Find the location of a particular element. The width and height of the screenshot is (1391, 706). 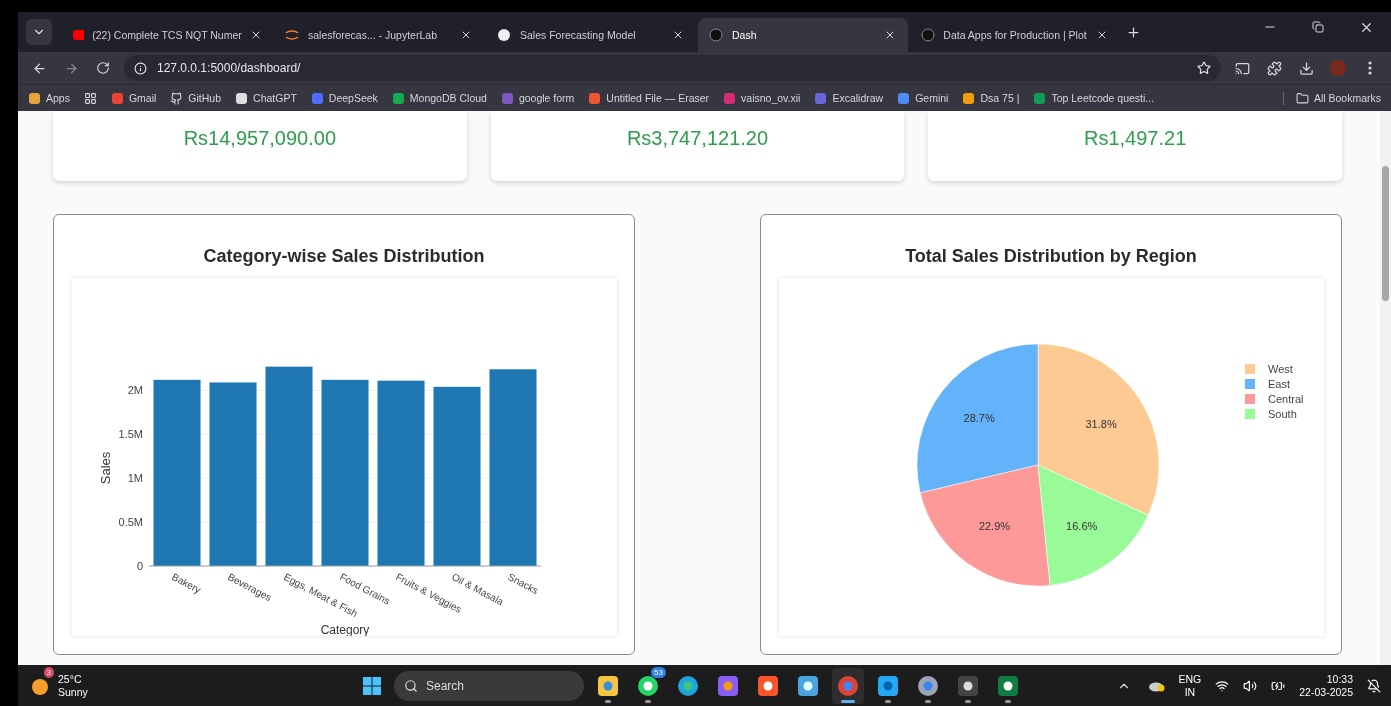

axis-tick-label: 1.5M is located at coordinates (130, 434).